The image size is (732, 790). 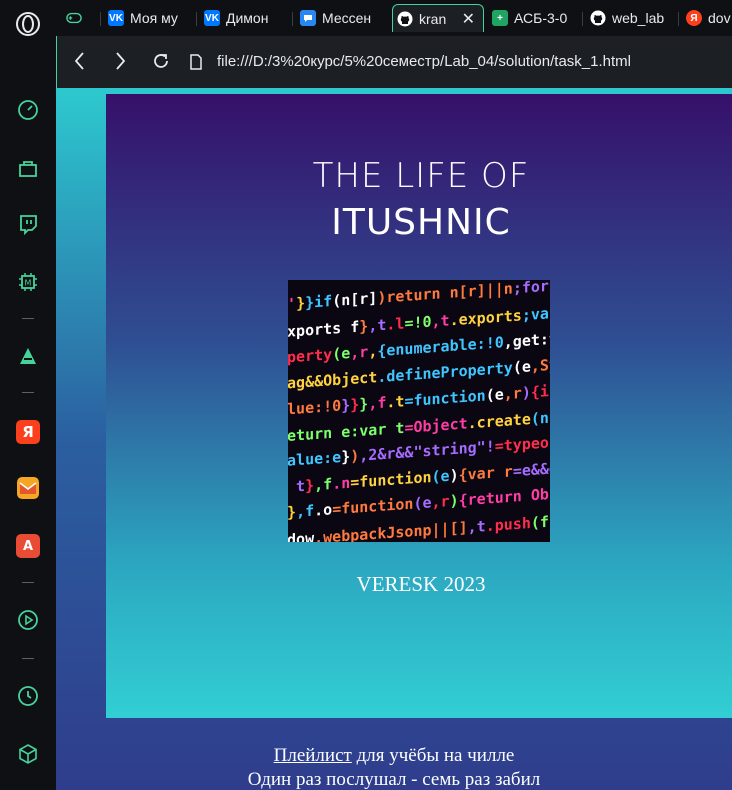 I want to click on twitch-icon, so click(x=28, y=224).